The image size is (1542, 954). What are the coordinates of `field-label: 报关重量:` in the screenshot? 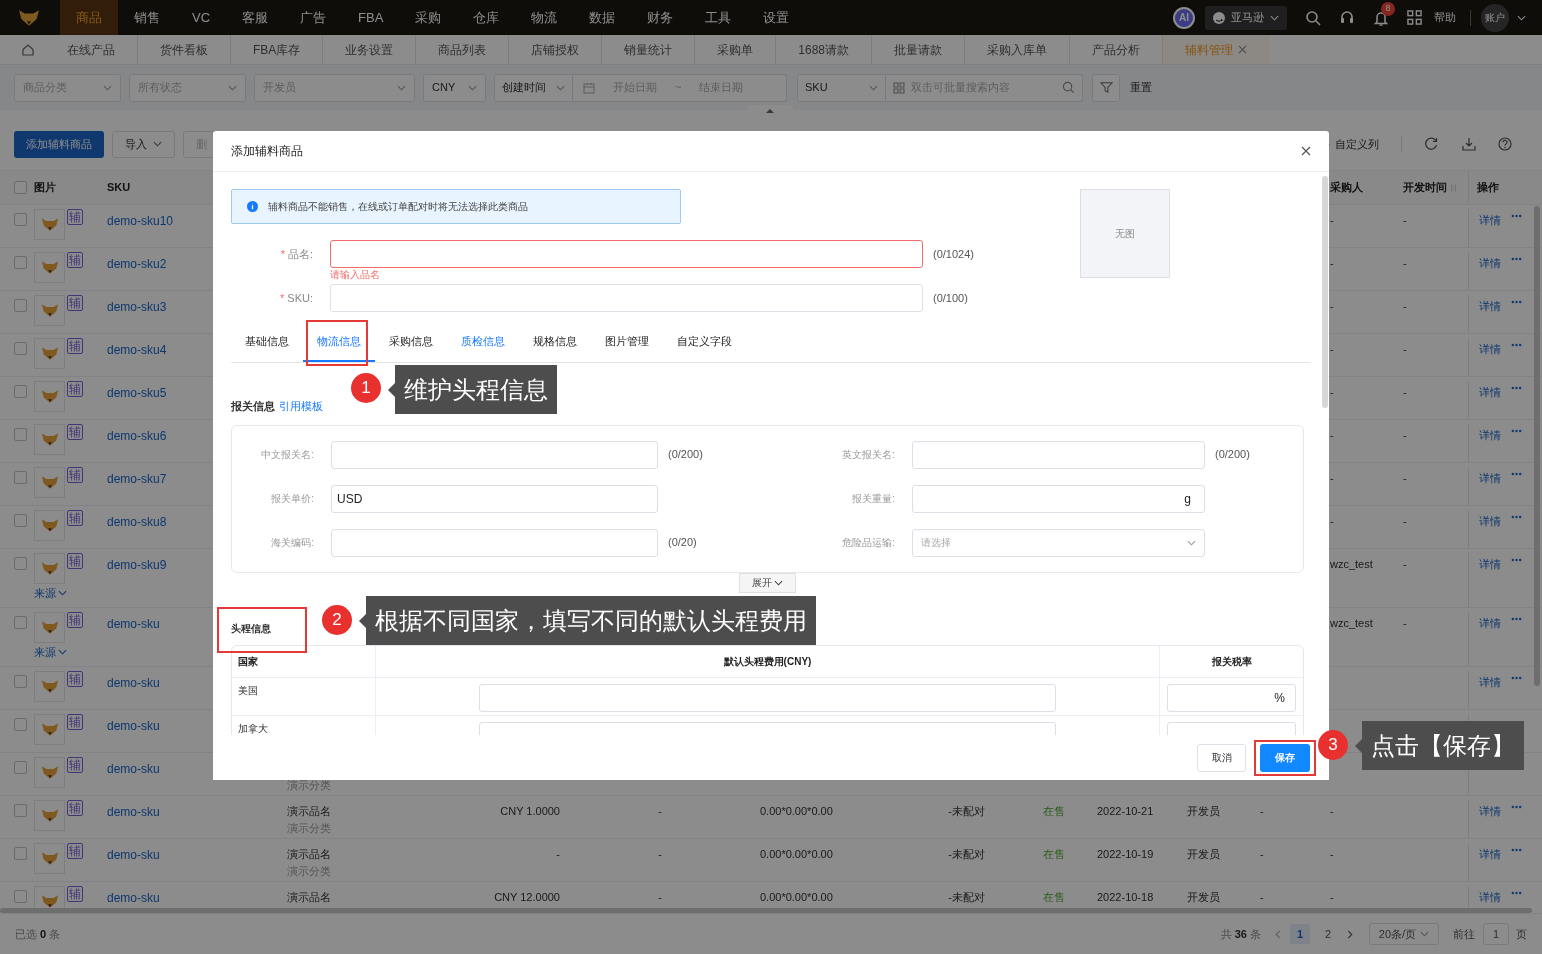 It's located at (873, 499).